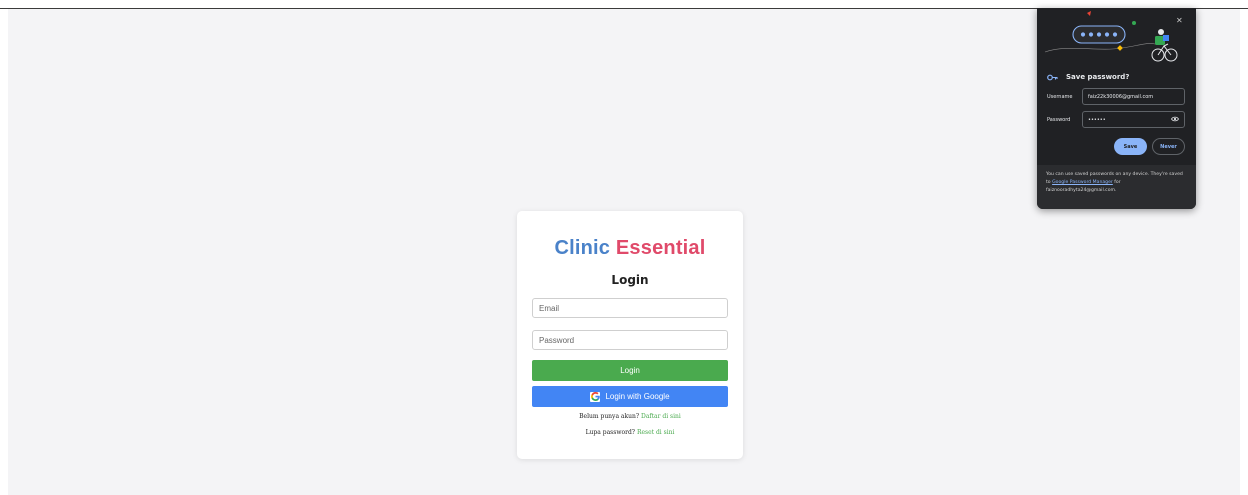  Describe the element at coordinates (1121, 96) in the screenshot. I see `username-value: faiz22k30006@gmail.com` at that location.